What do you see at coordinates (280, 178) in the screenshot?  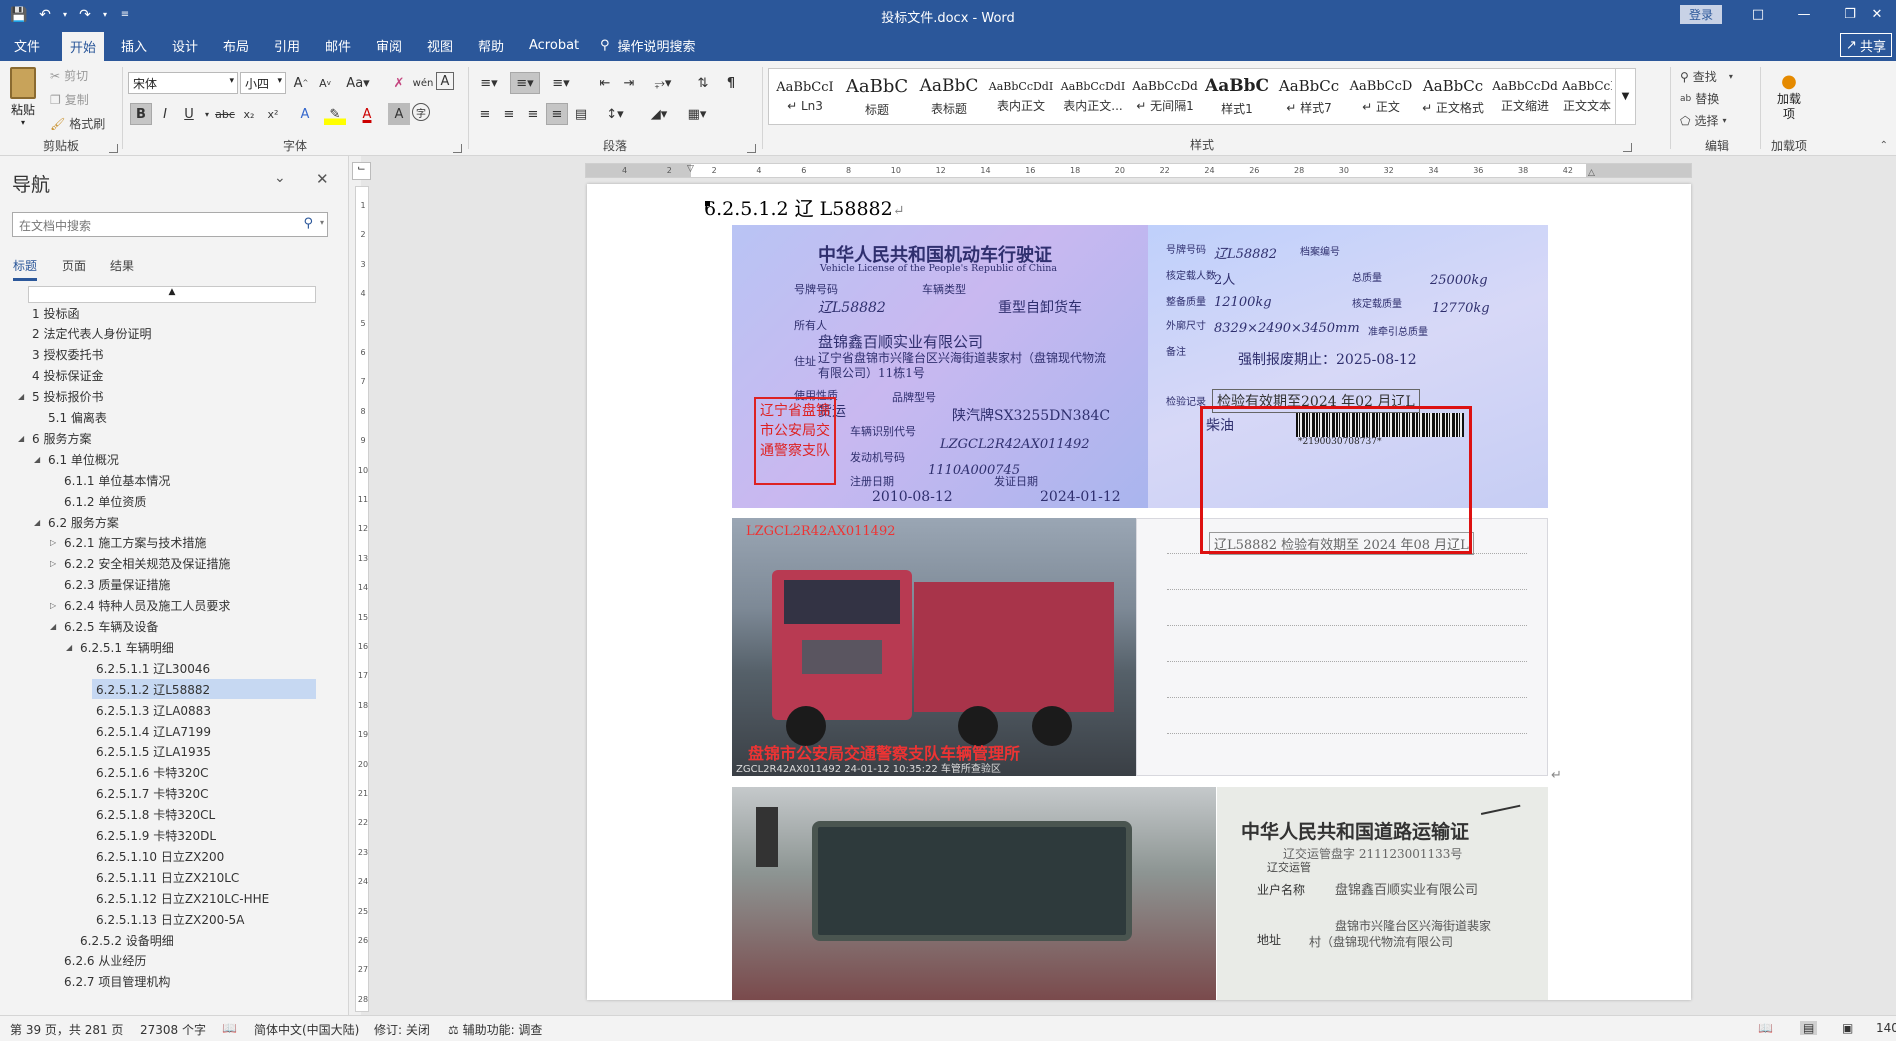 I see `chevron-down-icon: ⌄` at bounding box center [280, 178].